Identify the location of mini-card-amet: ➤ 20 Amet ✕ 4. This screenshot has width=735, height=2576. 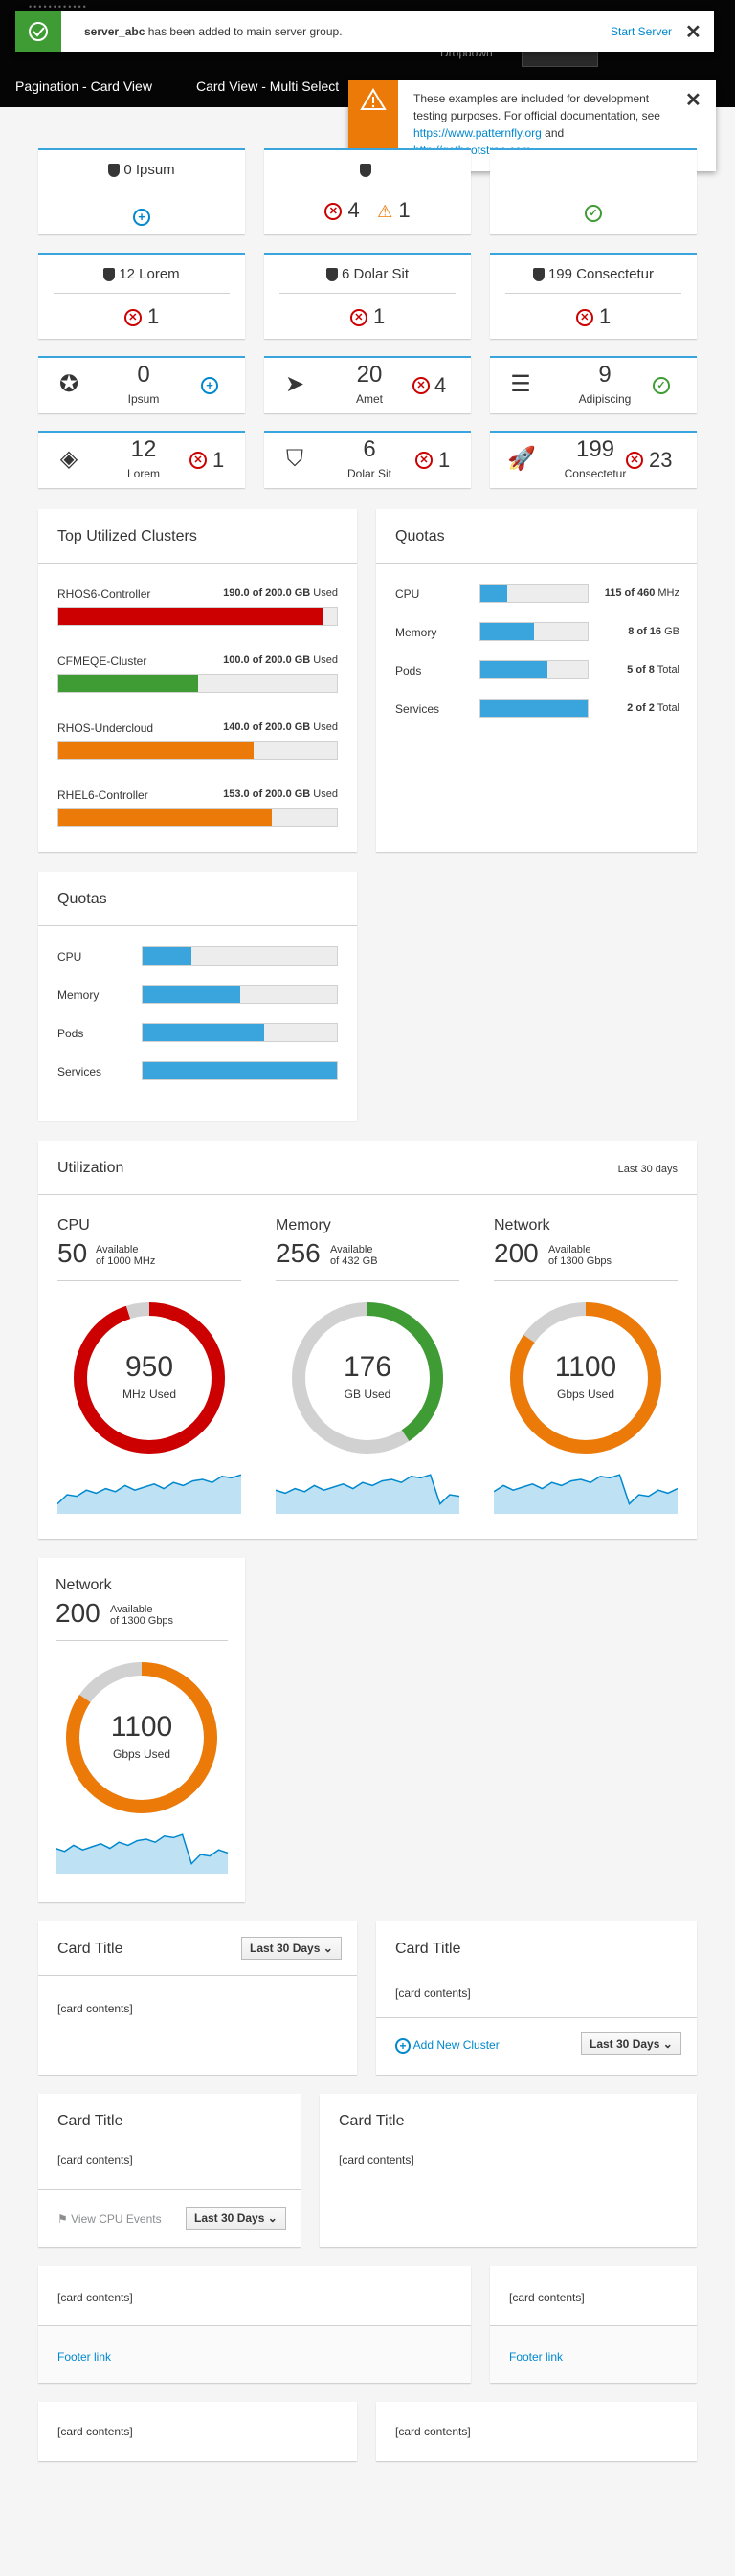
(368, 384).